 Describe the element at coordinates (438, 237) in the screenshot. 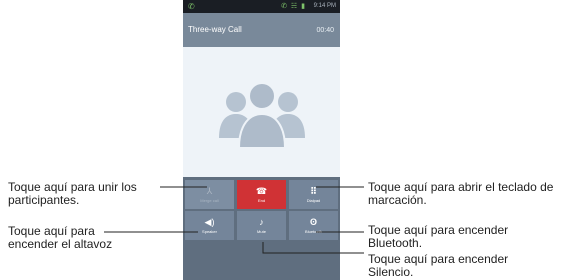

I see `annotation-bluetooth: Toque aquí para encender Bluetooth.` at that location.